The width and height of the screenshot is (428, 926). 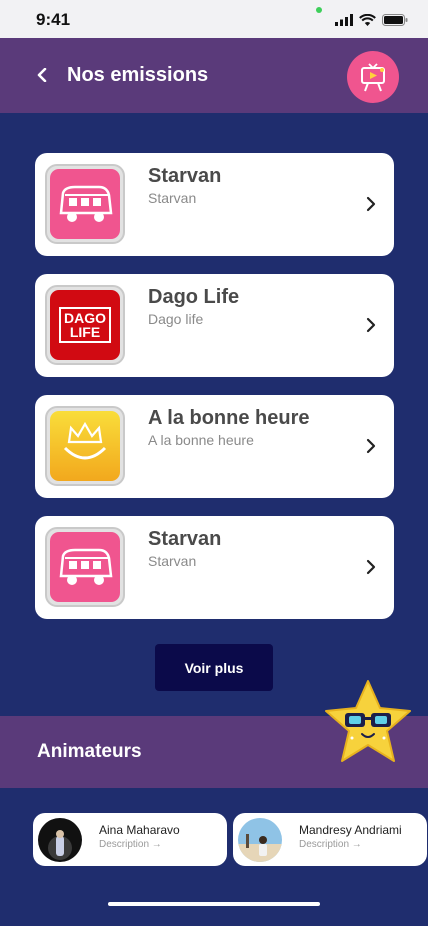 I want to click on chevron-left-icon, so click(x=42, y=75).